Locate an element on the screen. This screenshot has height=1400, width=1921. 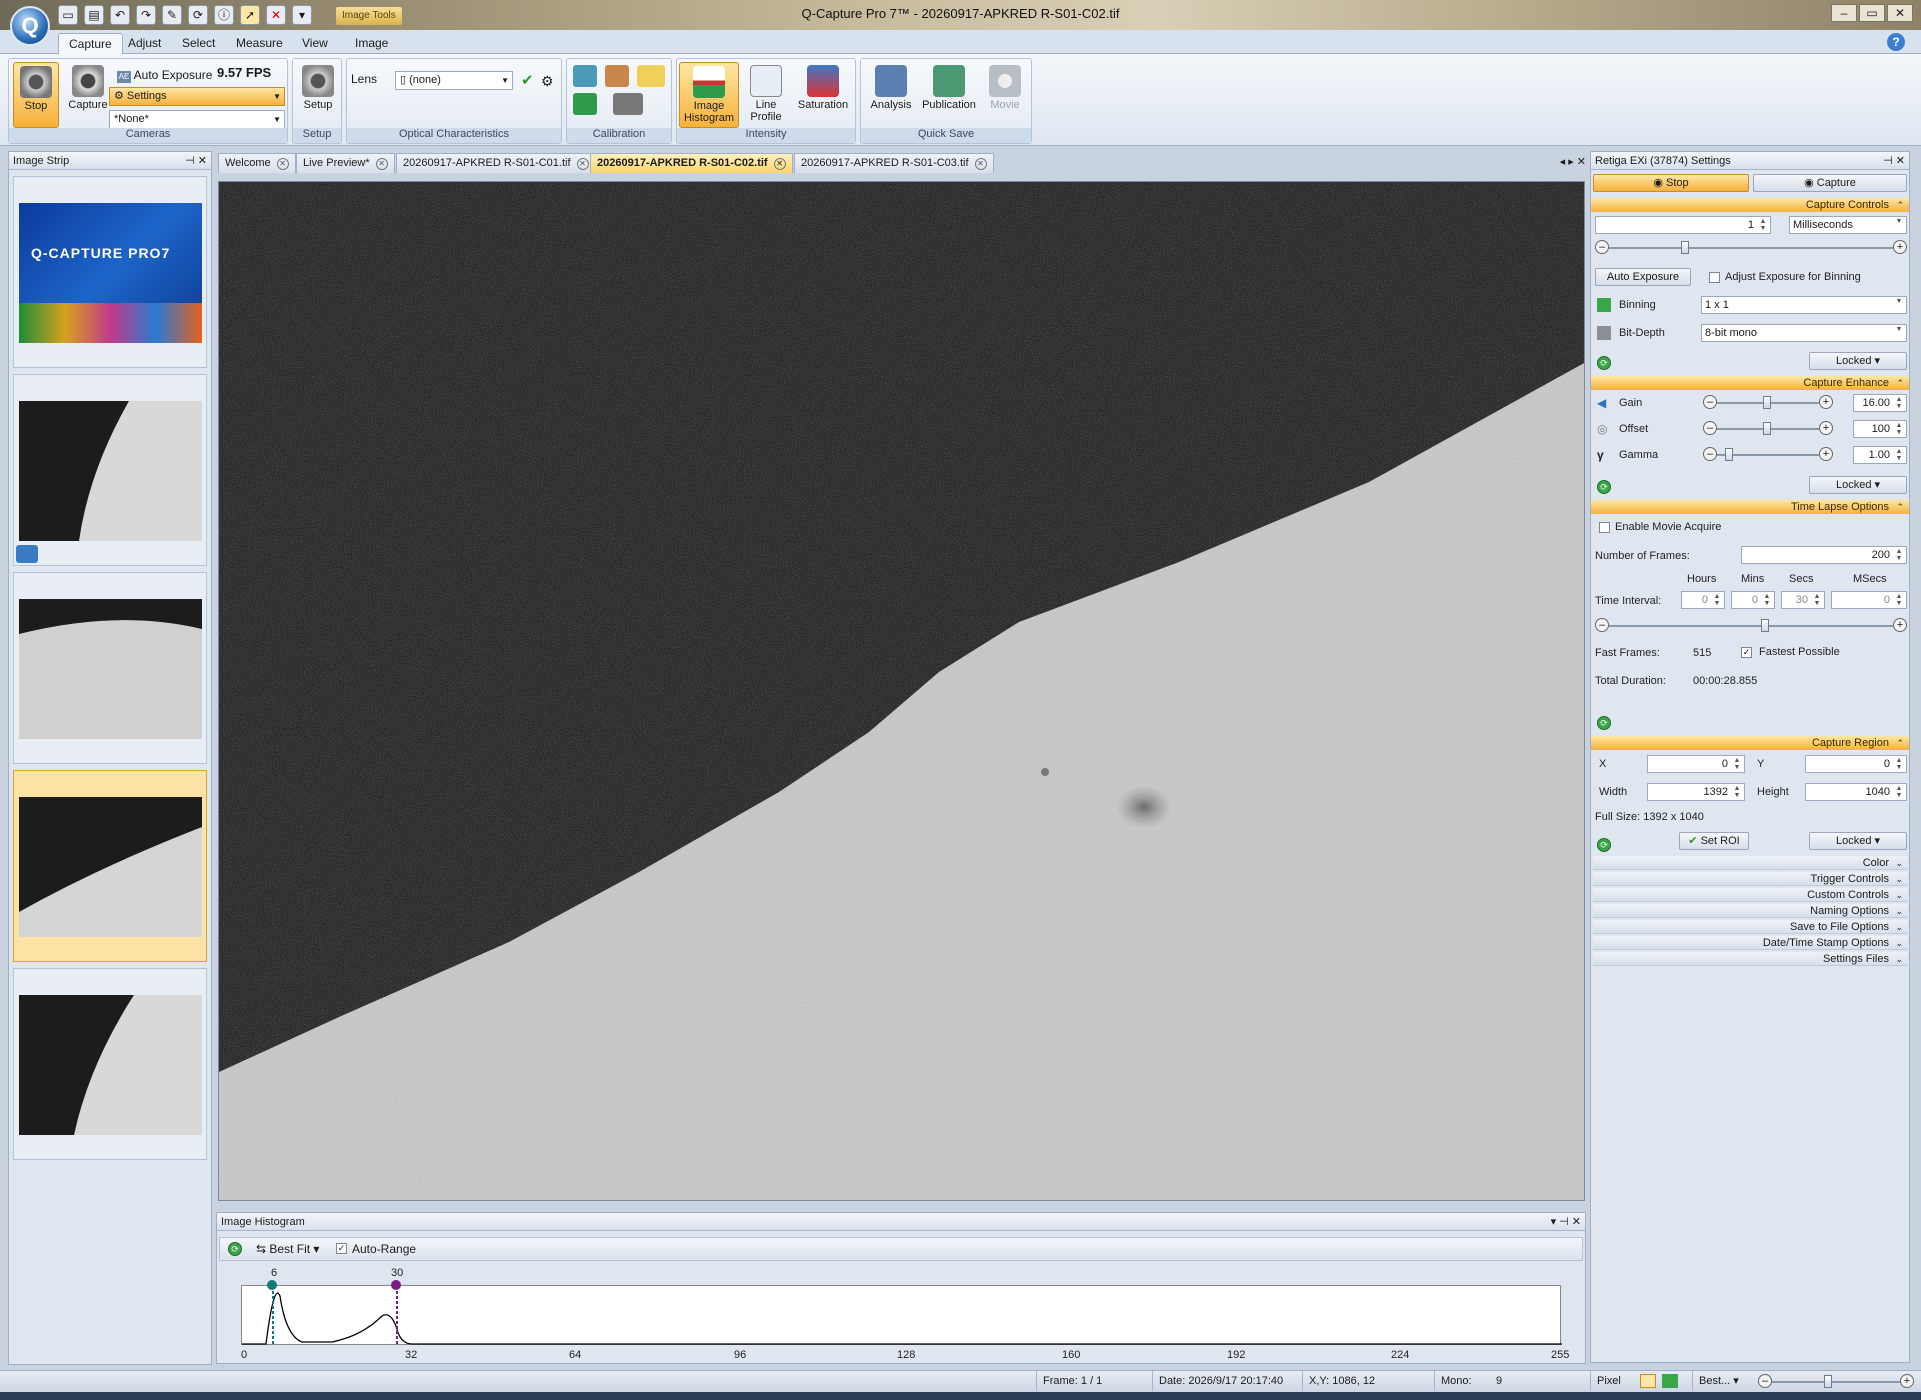
publication-button: Publication is located at coordinates (949, 95).